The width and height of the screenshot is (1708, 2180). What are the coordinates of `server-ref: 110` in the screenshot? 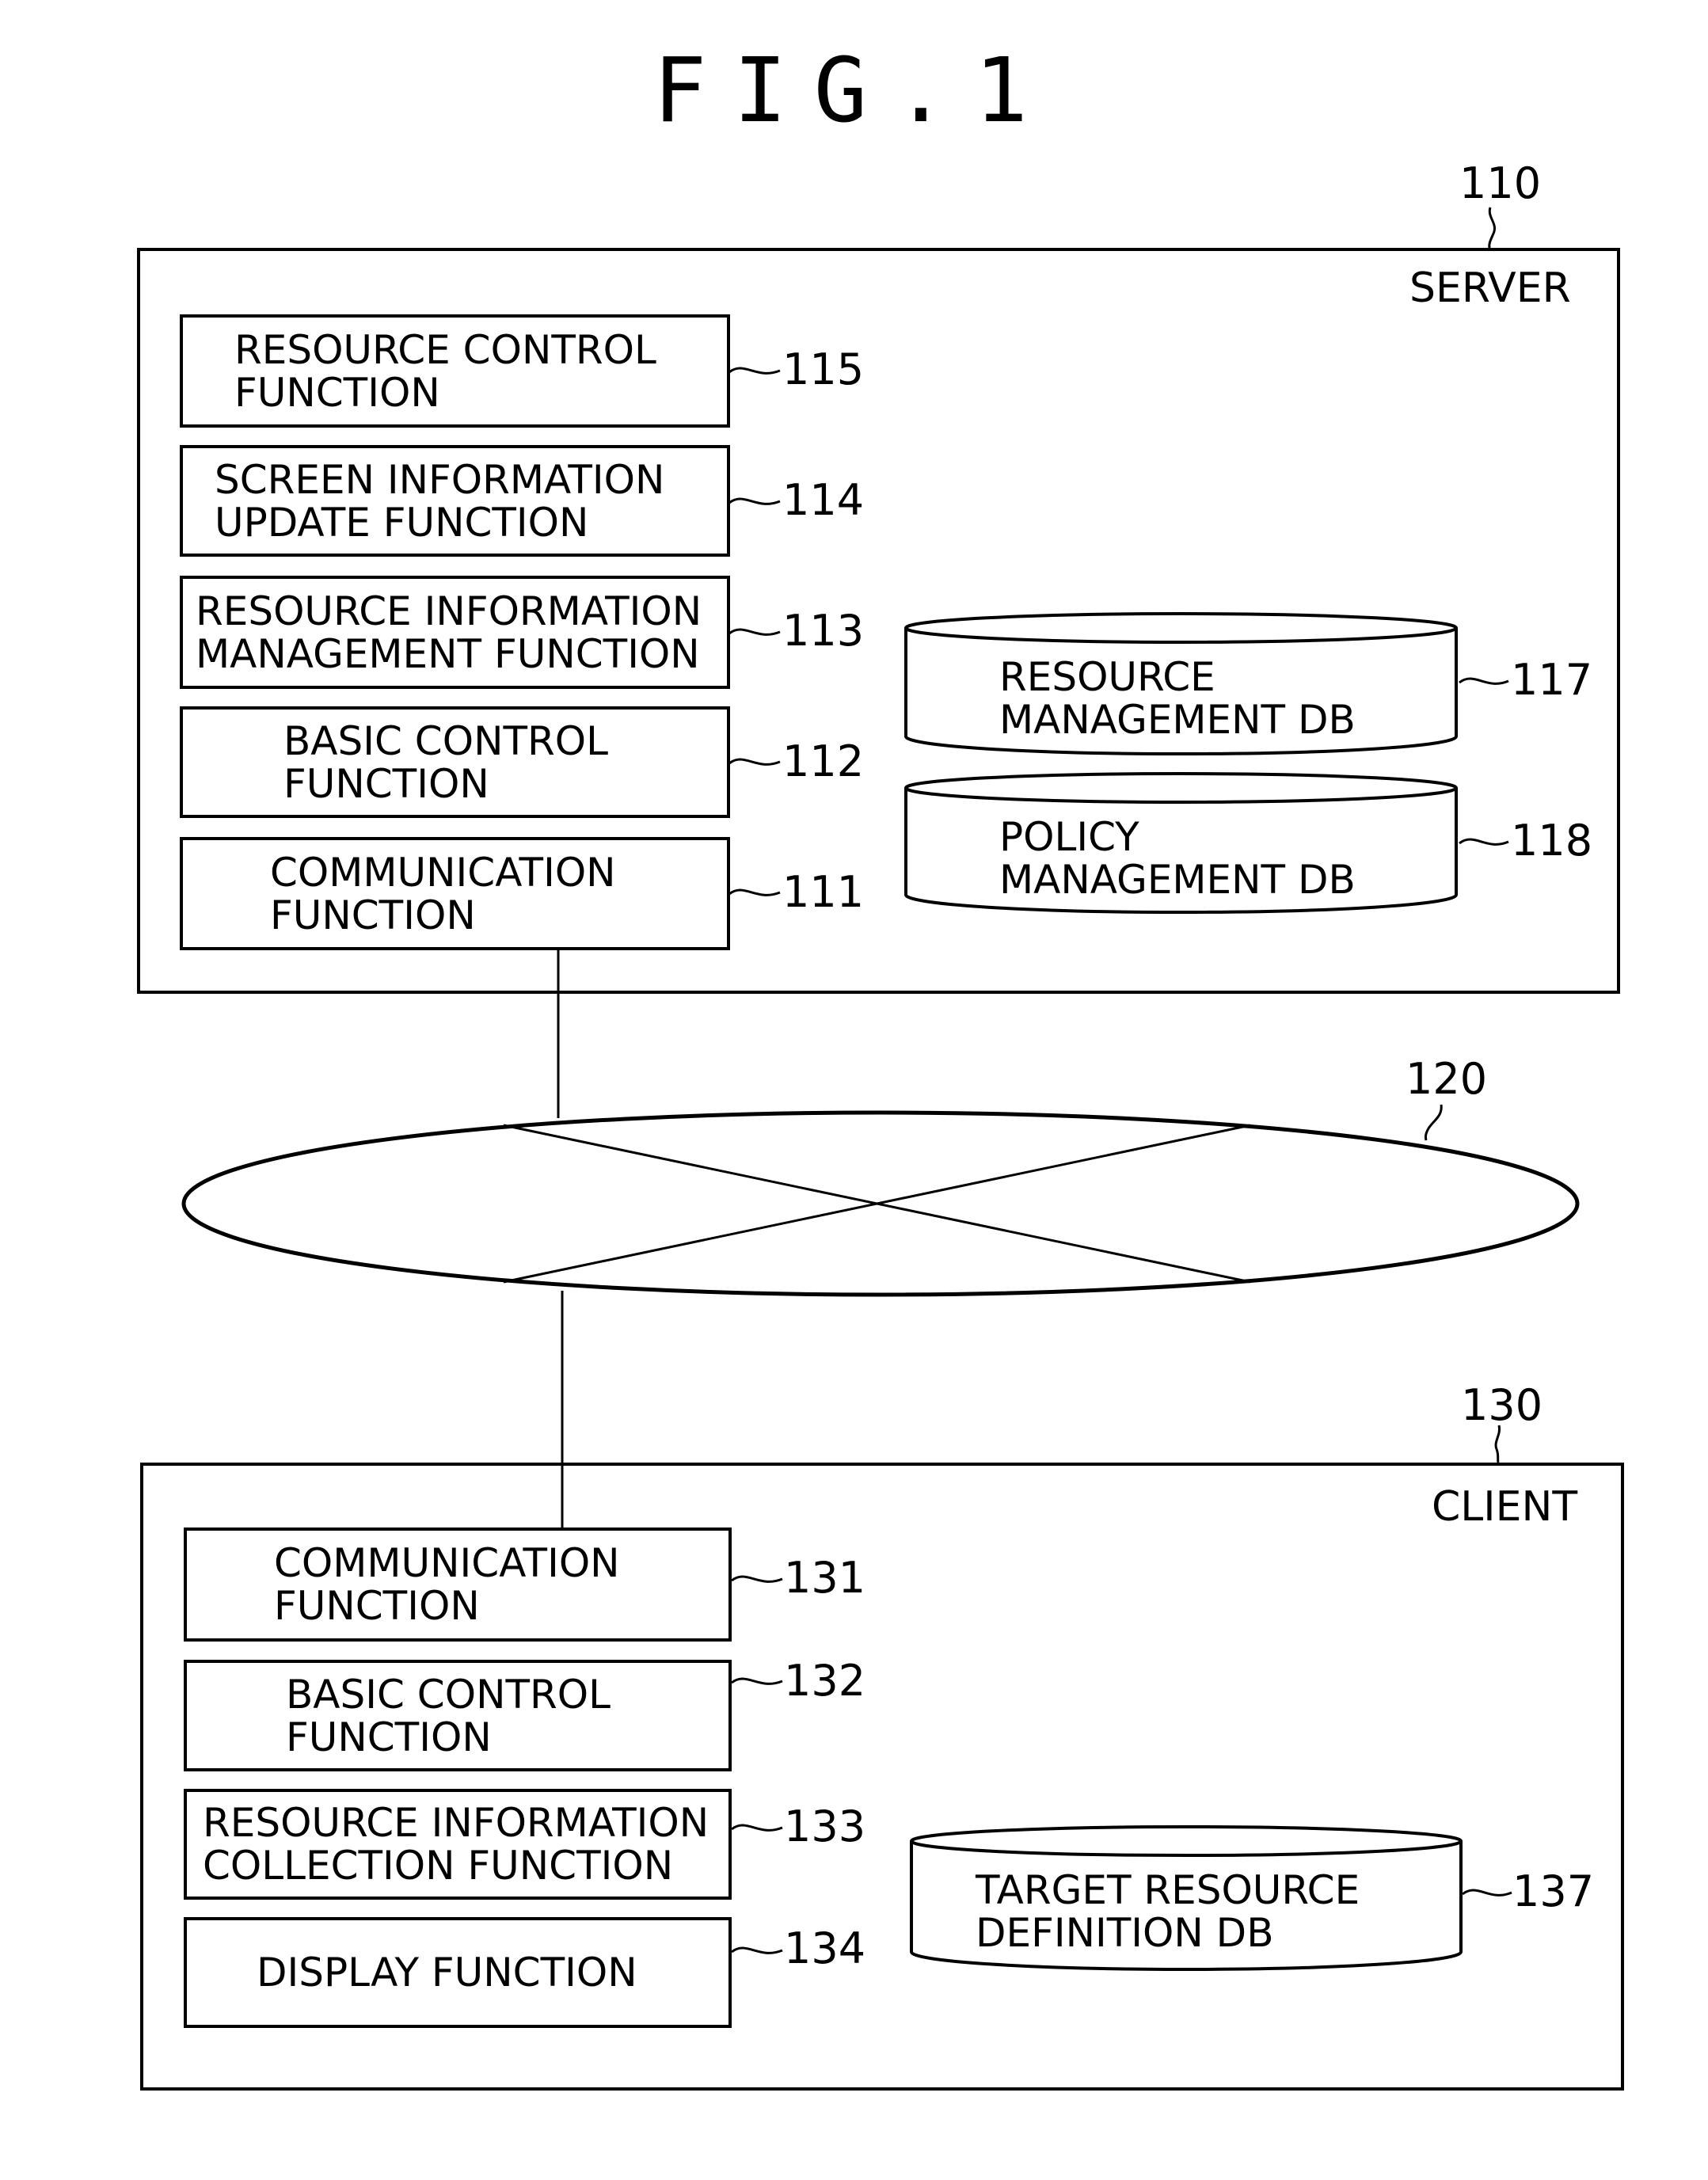 It's located at (1500, 183).